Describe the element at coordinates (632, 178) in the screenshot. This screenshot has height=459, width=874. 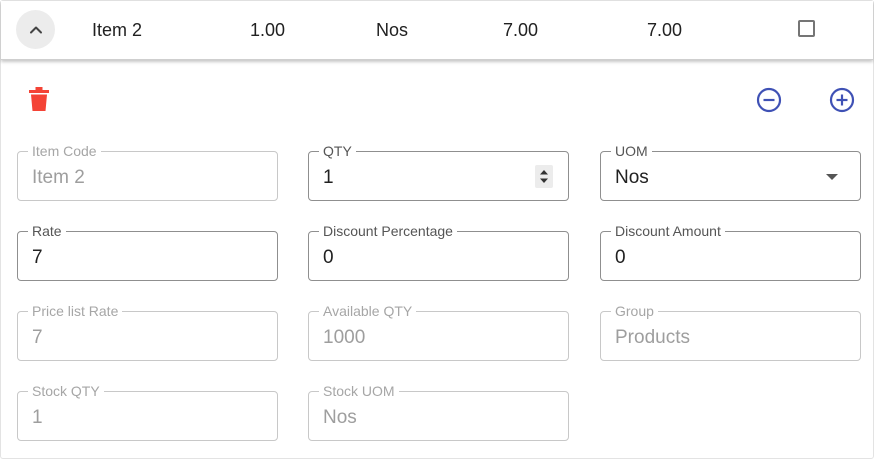
I see `uom-value: Nos` at that location.